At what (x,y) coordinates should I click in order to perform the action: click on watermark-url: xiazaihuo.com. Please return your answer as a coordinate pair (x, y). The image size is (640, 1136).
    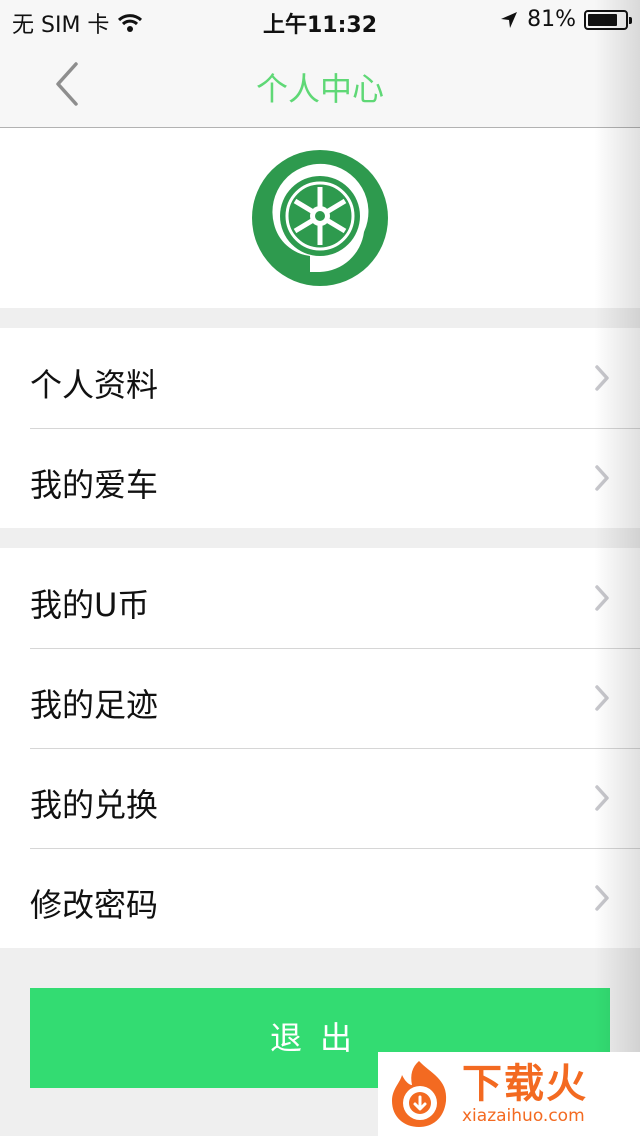
    Looking at the image, I should click on (523, 1116).